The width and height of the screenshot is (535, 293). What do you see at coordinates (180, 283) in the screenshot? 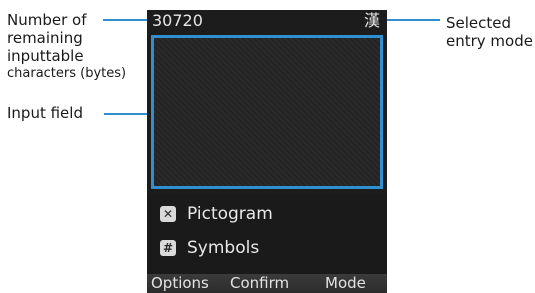
I see `softkey-options: Options` at bounding box center [180, 283].